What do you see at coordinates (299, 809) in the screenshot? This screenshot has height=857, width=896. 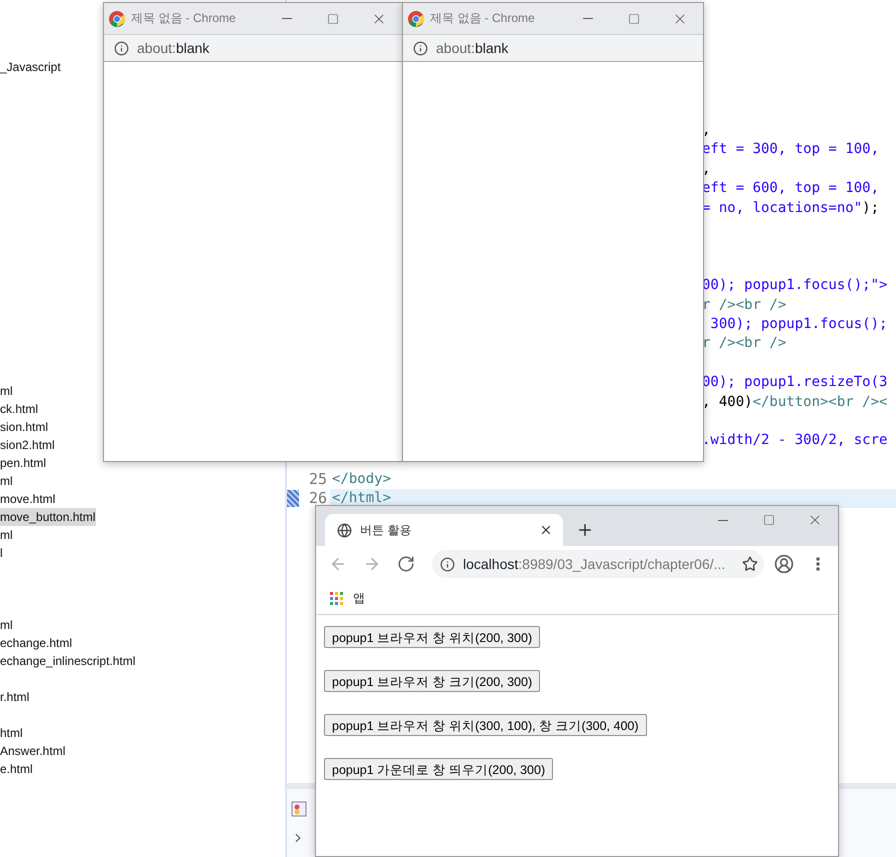 I see `console-icon` at bounding box center [299, 809].